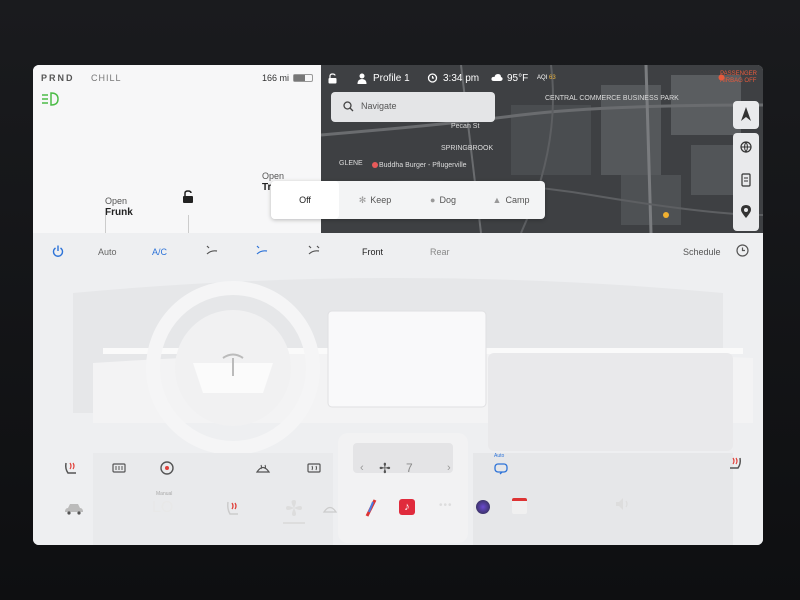  I want to click on climate-keep-option: ✻ Keep, so click(375, 200).